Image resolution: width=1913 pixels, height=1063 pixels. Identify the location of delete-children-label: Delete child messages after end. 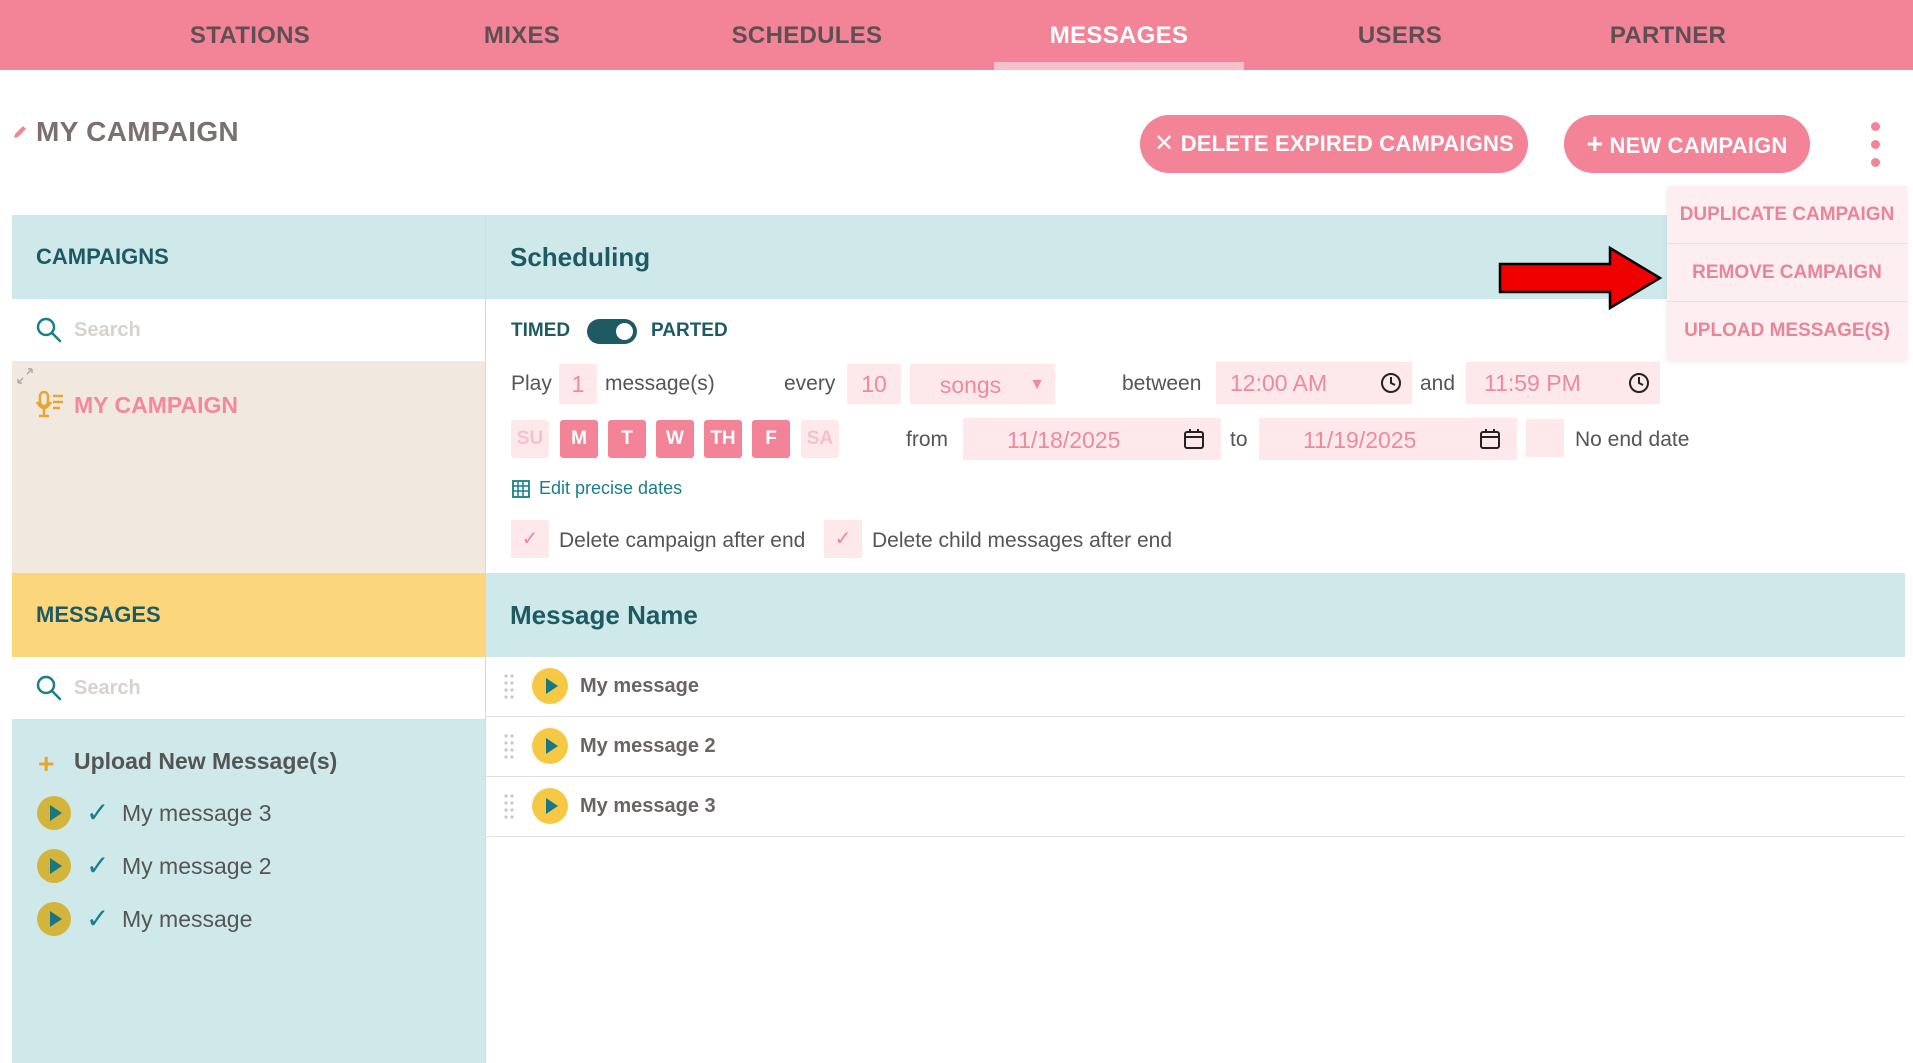
(1022, 540).